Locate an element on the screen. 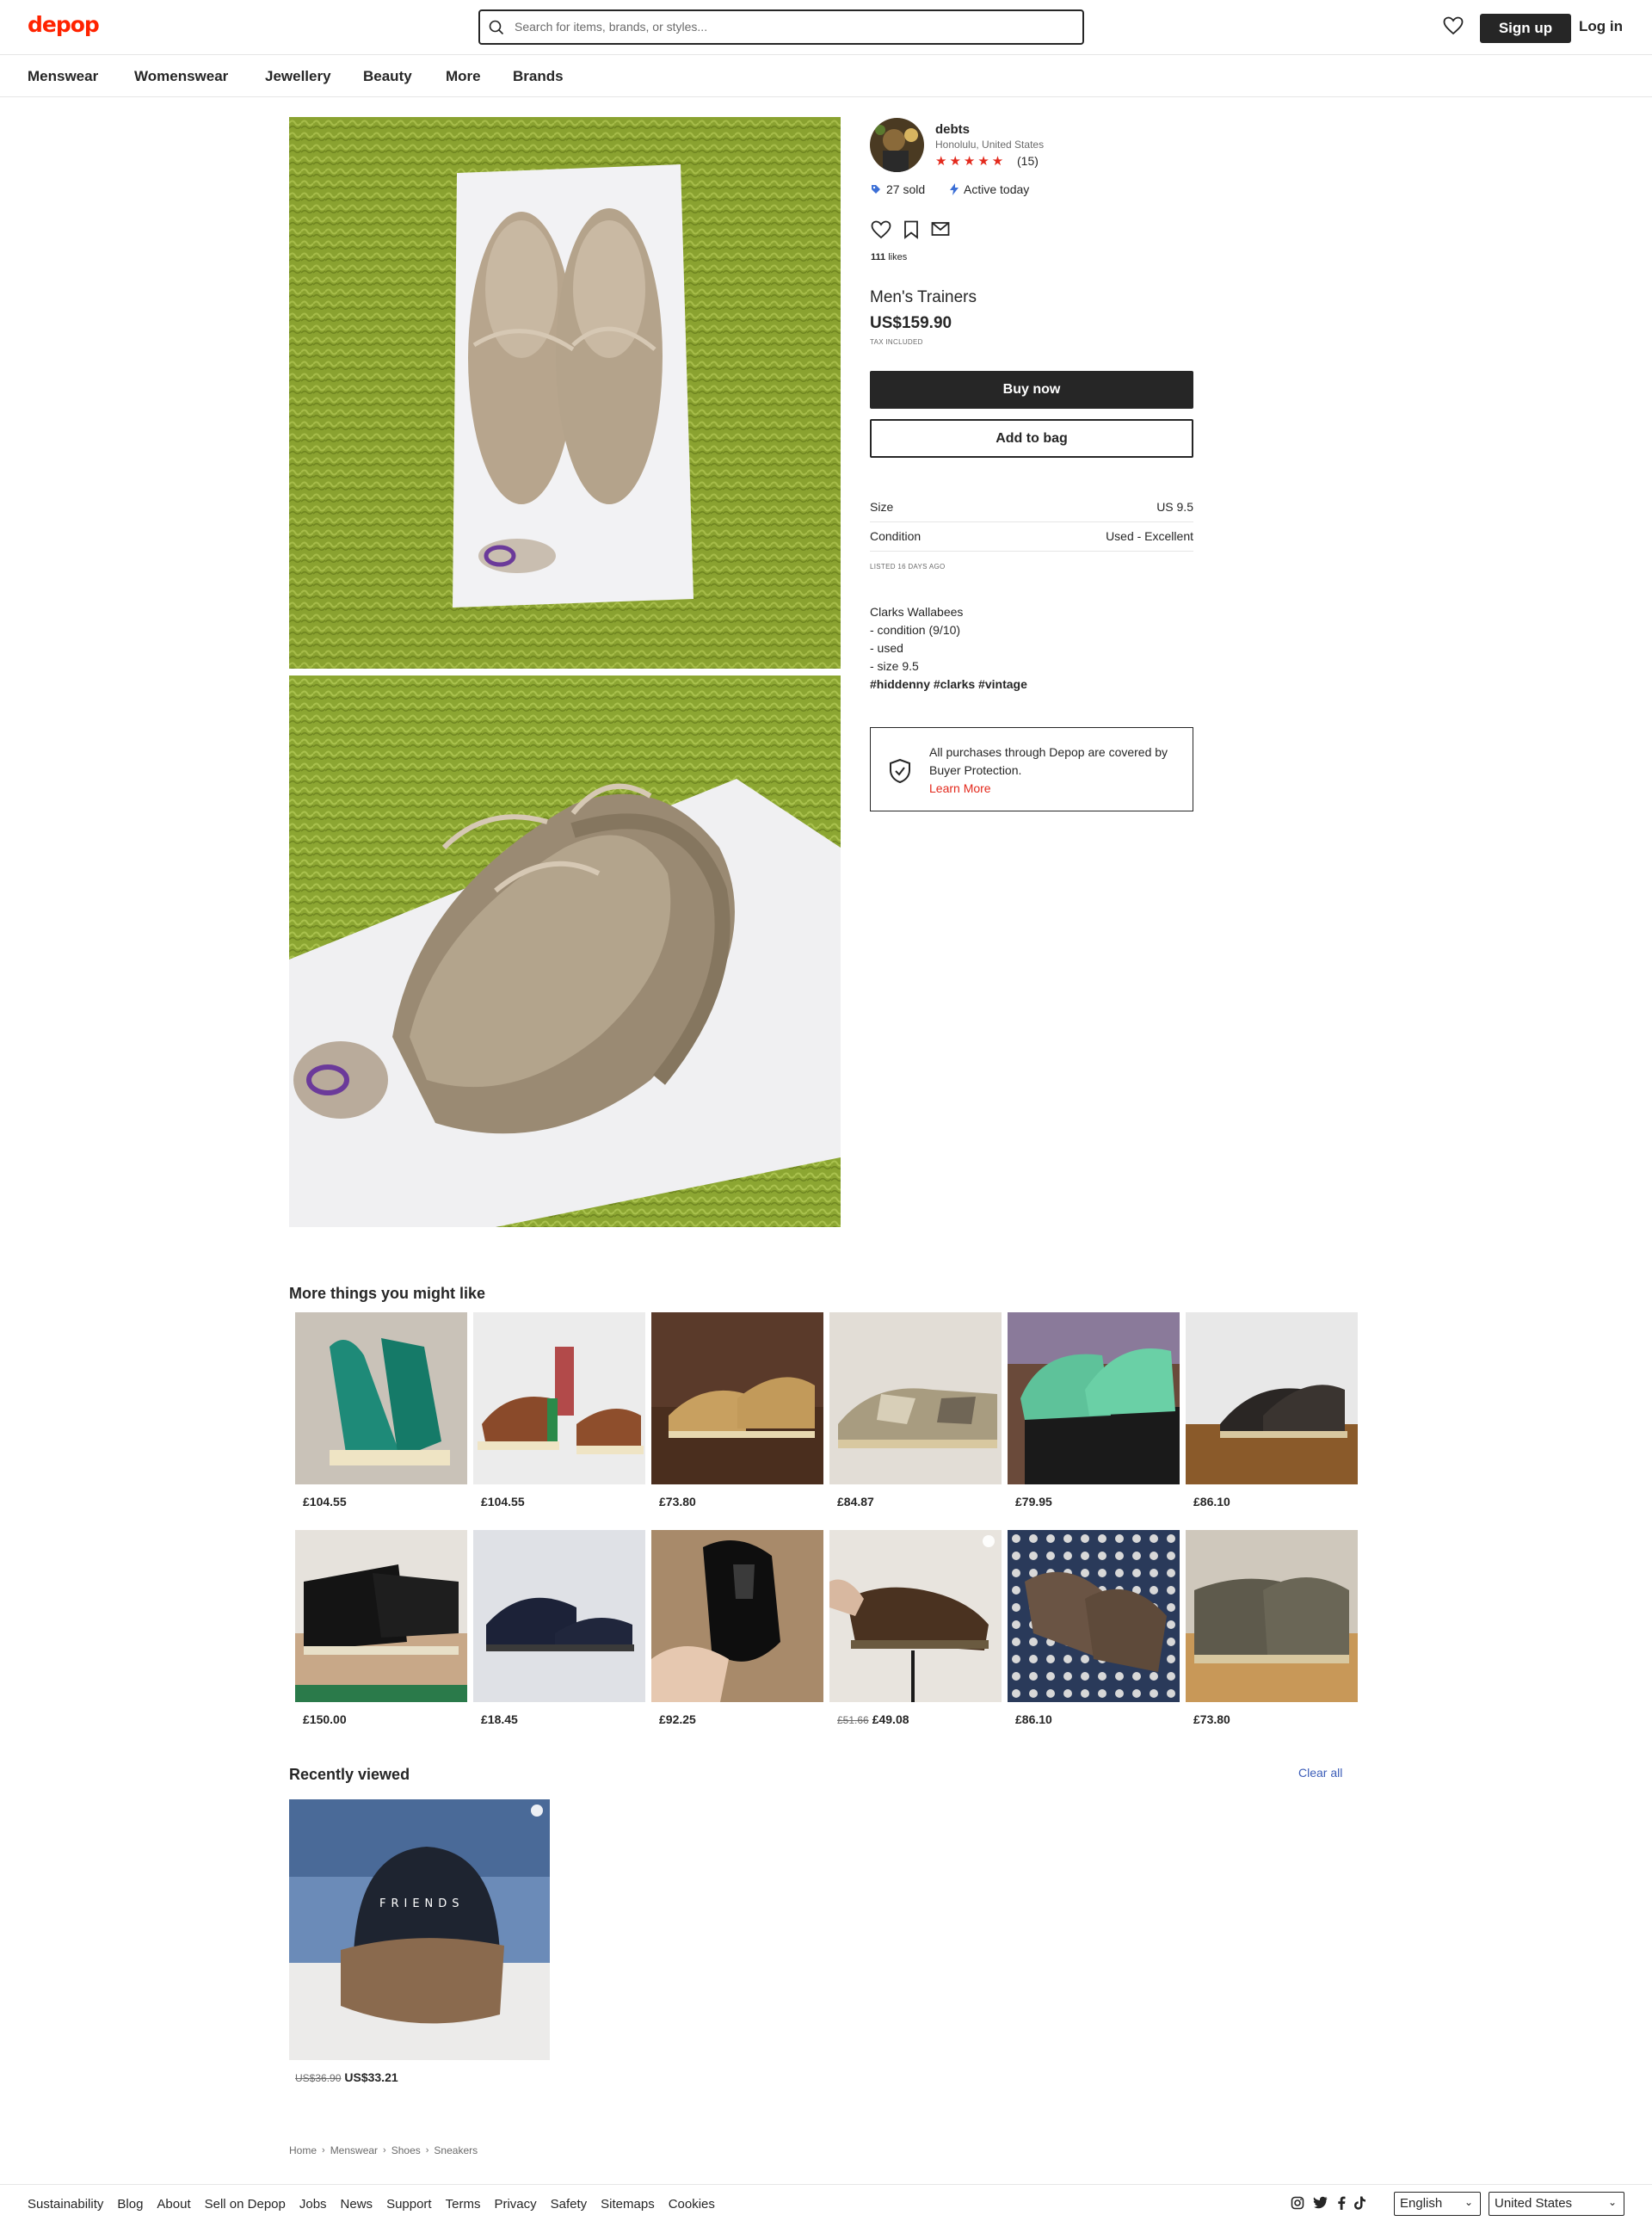 Image resolution: width=1652 pixels, height=2221 pixels. twitter-icon is located at coordinates (1320, 2203).